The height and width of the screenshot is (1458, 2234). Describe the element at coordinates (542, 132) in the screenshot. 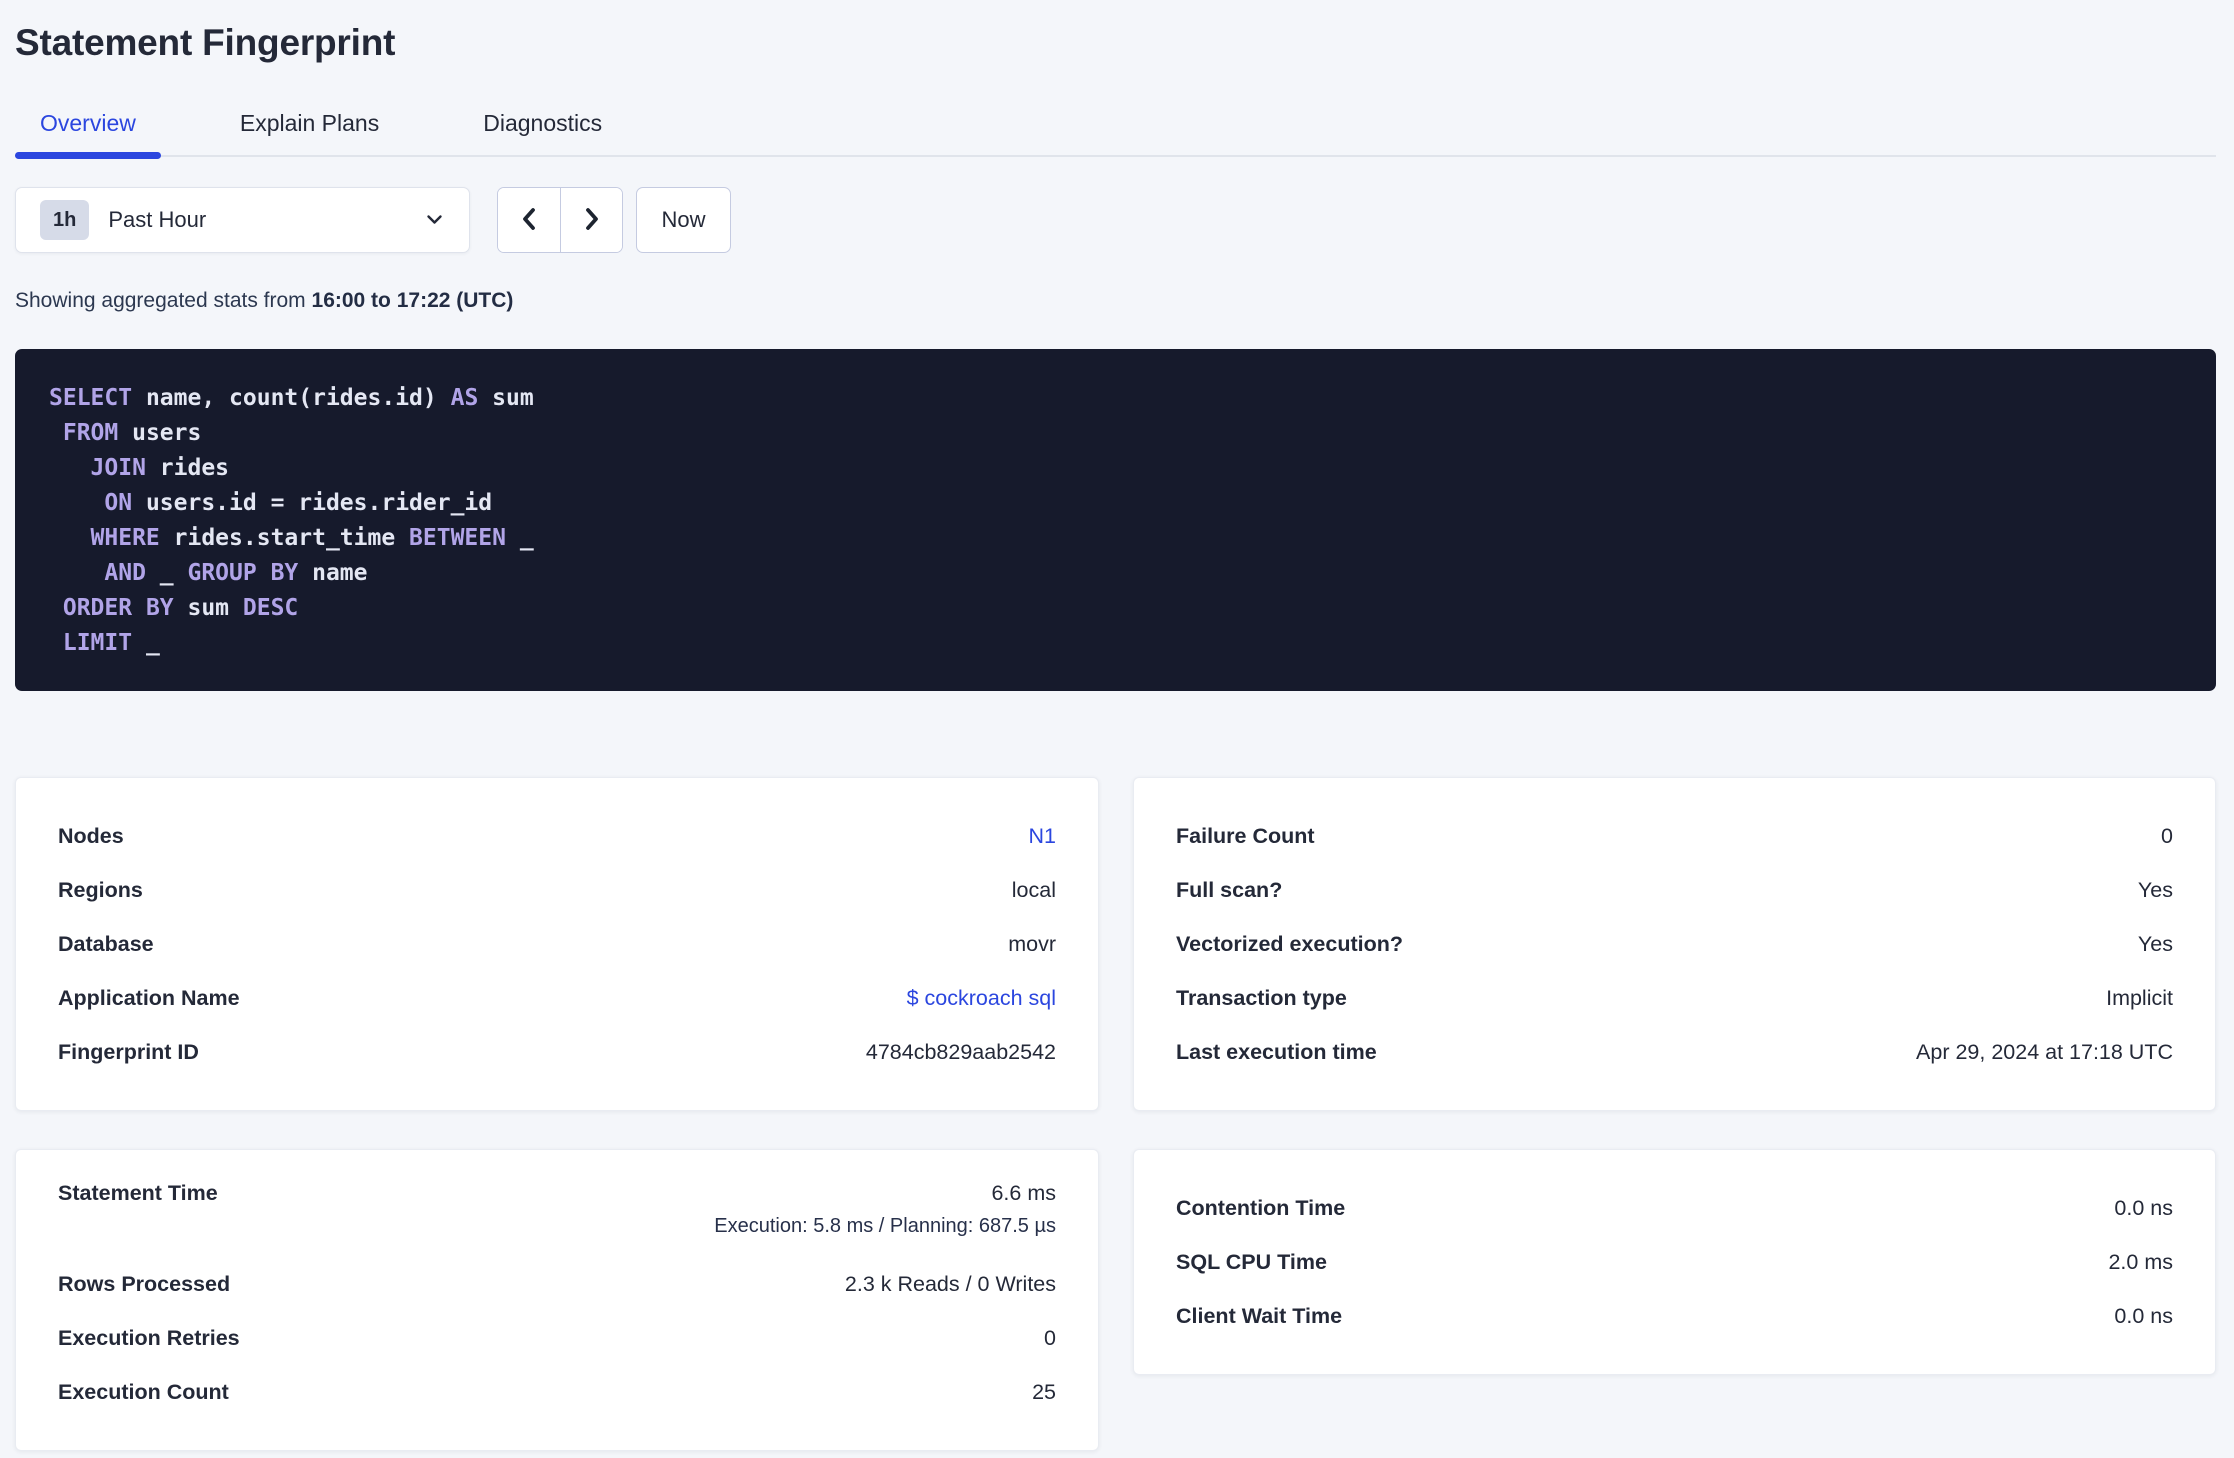

I see `tab-diagnostics: Diagnostics` at that location.